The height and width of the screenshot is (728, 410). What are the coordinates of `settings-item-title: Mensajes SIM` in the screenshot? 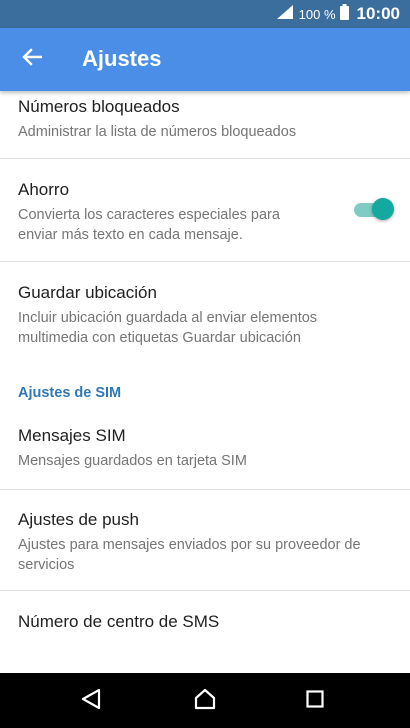 It's located at (72, 435).